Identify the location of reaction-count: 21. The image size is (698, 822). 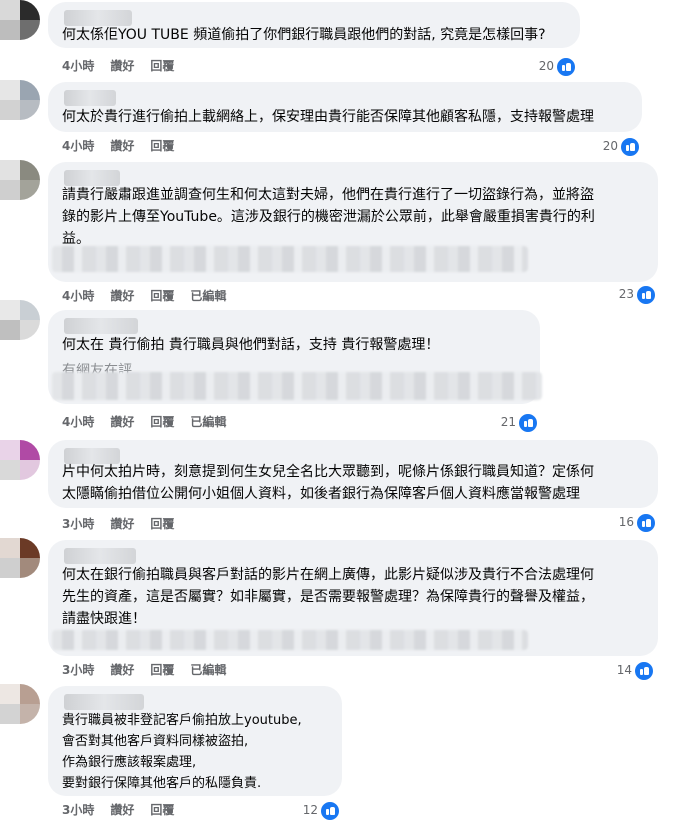
(510, 422).